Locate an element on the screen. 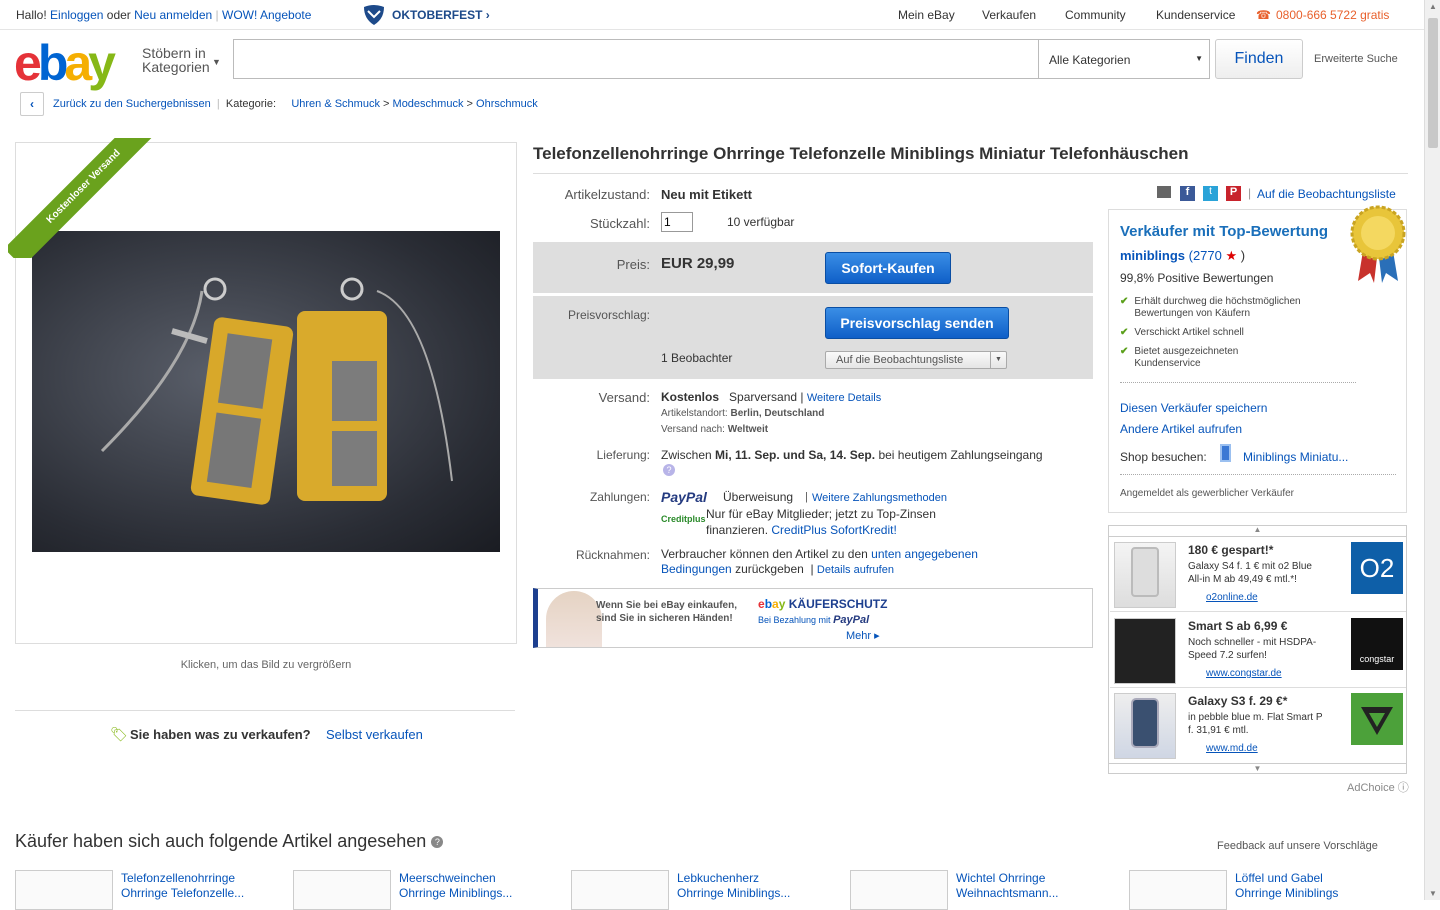 This screenshot has width=1440, height=910. congstar-logo: congstar is located at coordinates (1377, 644).